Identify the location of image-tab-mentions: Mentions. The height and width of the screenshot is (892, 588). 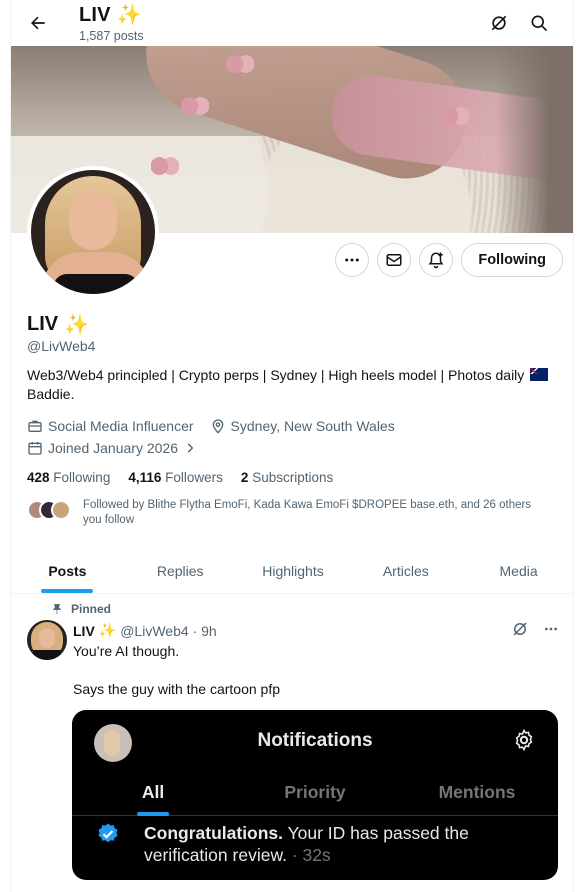
(477, 792).